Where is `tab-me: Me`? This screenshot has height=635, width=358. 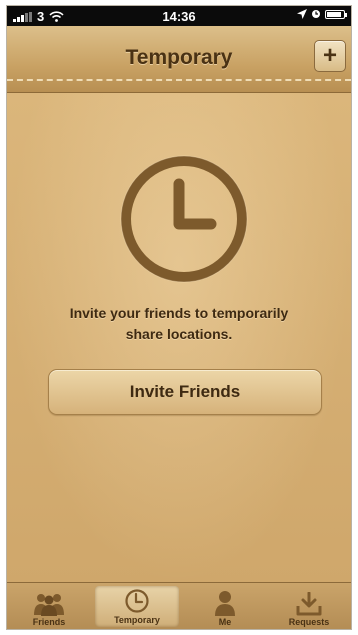 tab-me: Me is located at coordinates (225, 606).